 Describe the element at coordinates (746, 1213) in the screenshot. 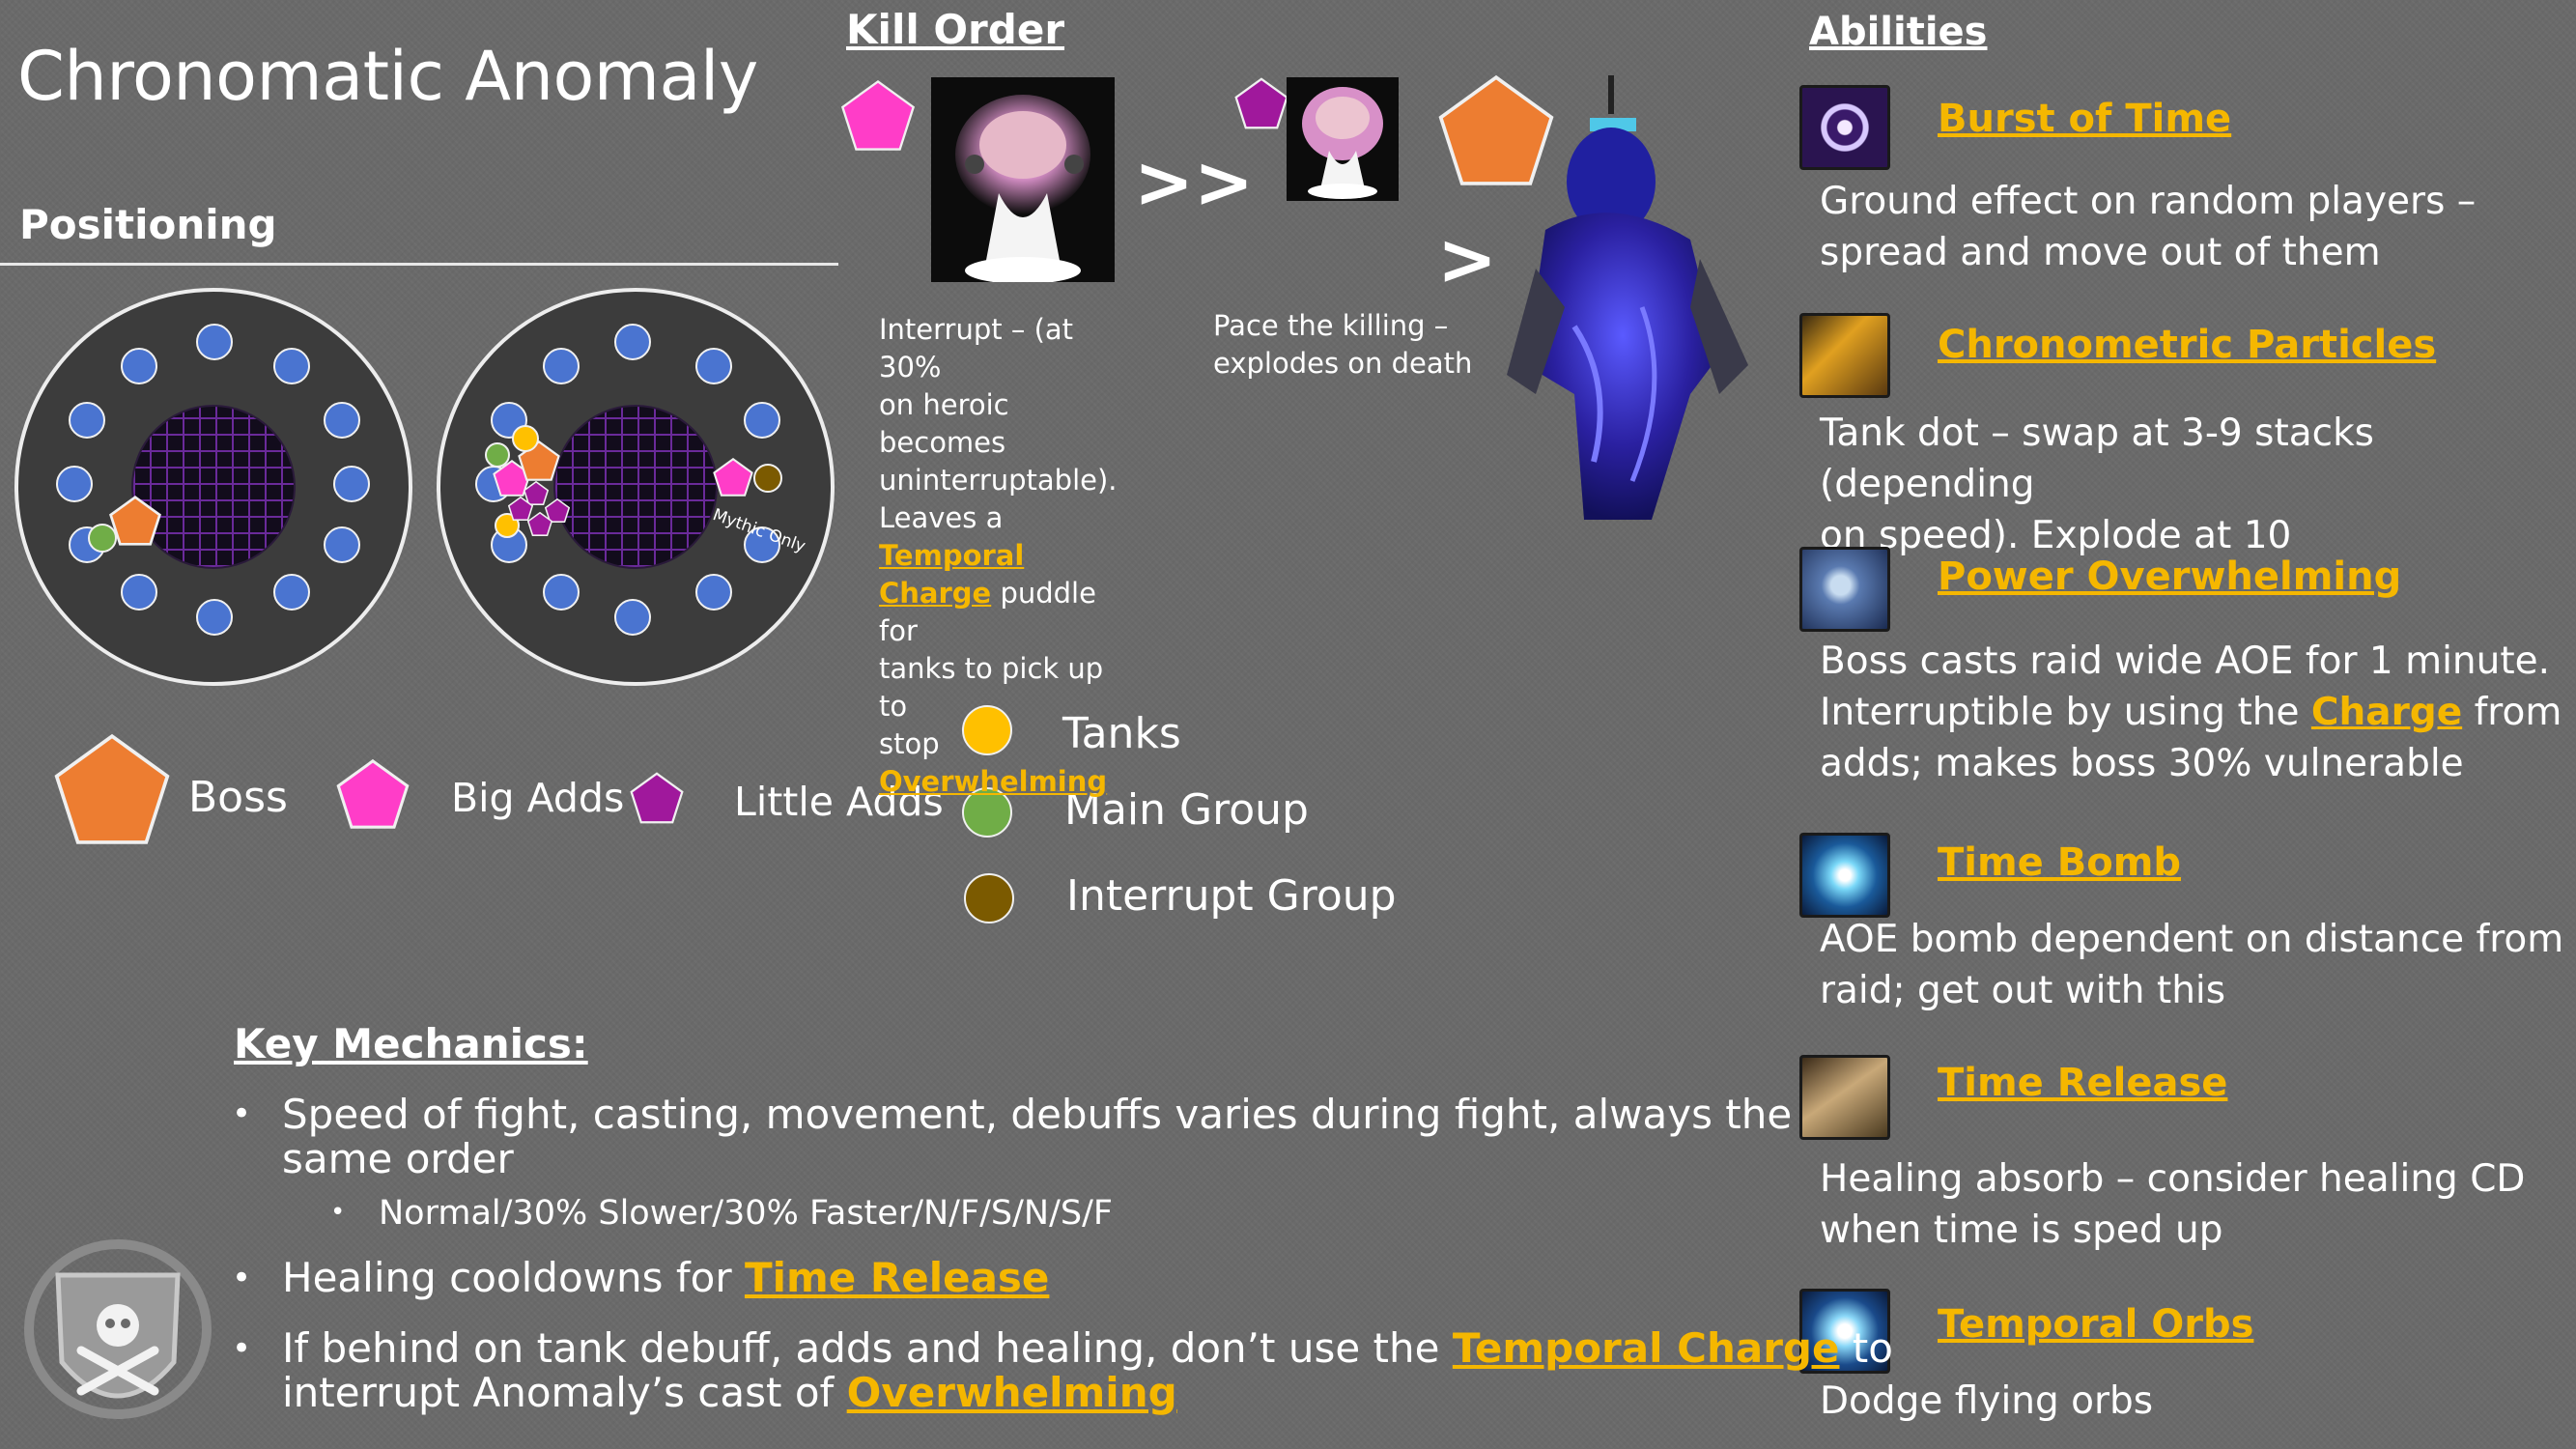

I see `key-mechanic-speed-order: Normal/30% Slower/30% Faster/N/F/S/N/S/F` at that location.